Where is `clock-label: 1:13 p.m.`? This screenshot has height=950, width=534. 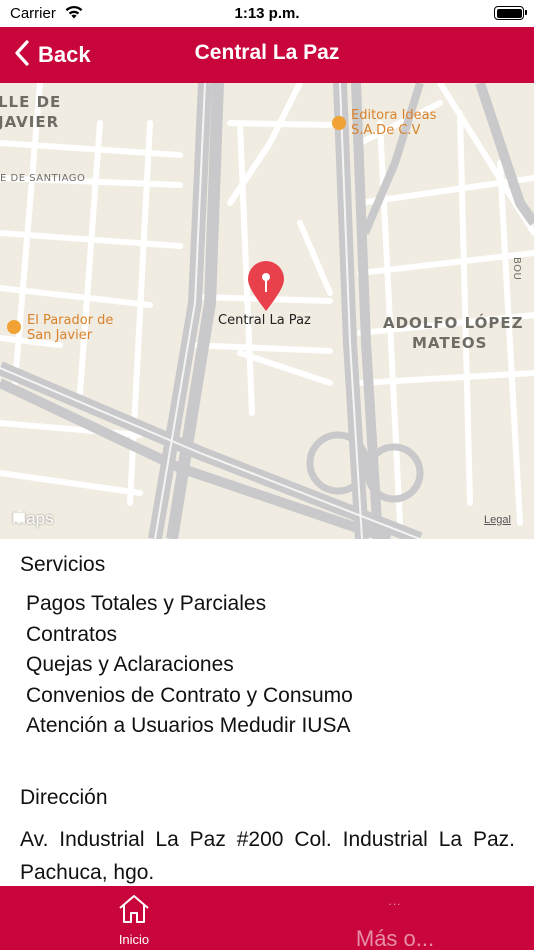 clock-label: 1:13 p.m. is located at coordinates (267, 13).